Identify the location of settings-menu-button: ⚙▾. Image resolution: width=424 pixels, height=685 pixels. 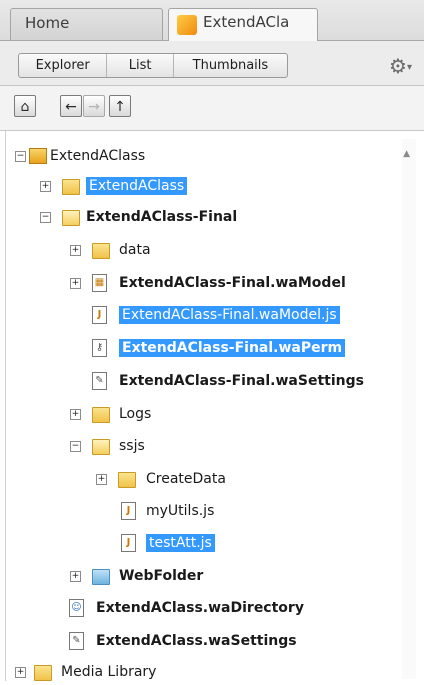
(400, 66).